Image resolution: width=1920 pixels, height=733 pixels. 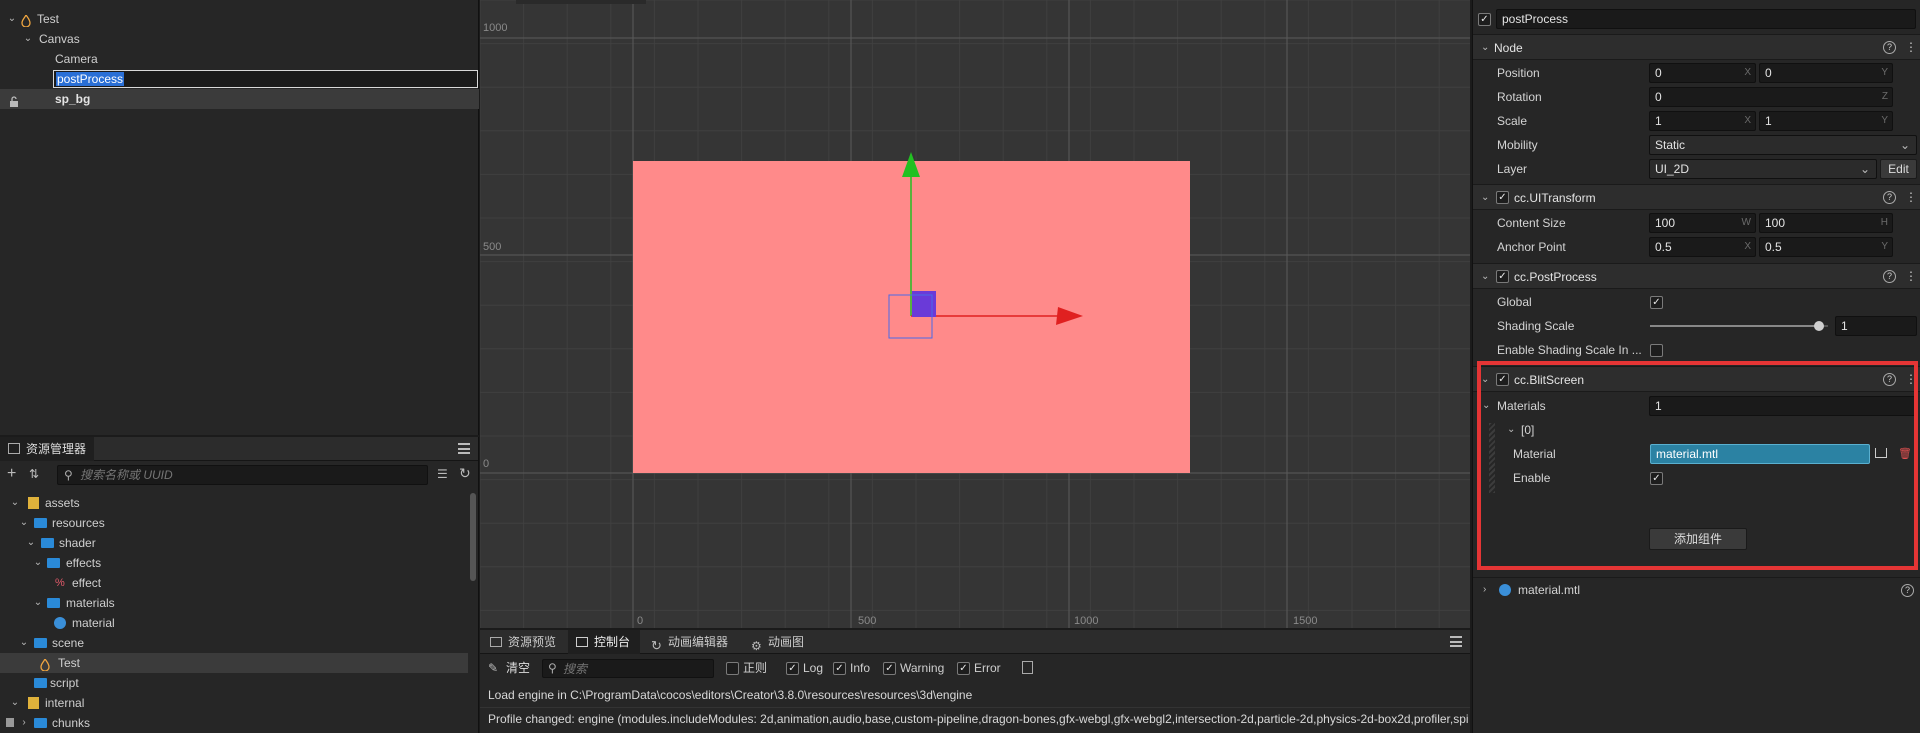 What do you see at coordinates (1898, 169) in the screenshot?
I see `layer-edit-button: Edit` at bounding box center [1898, 169].